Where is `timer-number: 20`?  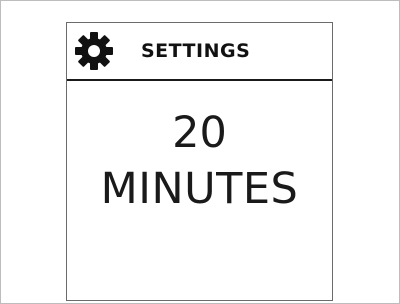
timer-number: 20 is located at coordinates (199, 133).